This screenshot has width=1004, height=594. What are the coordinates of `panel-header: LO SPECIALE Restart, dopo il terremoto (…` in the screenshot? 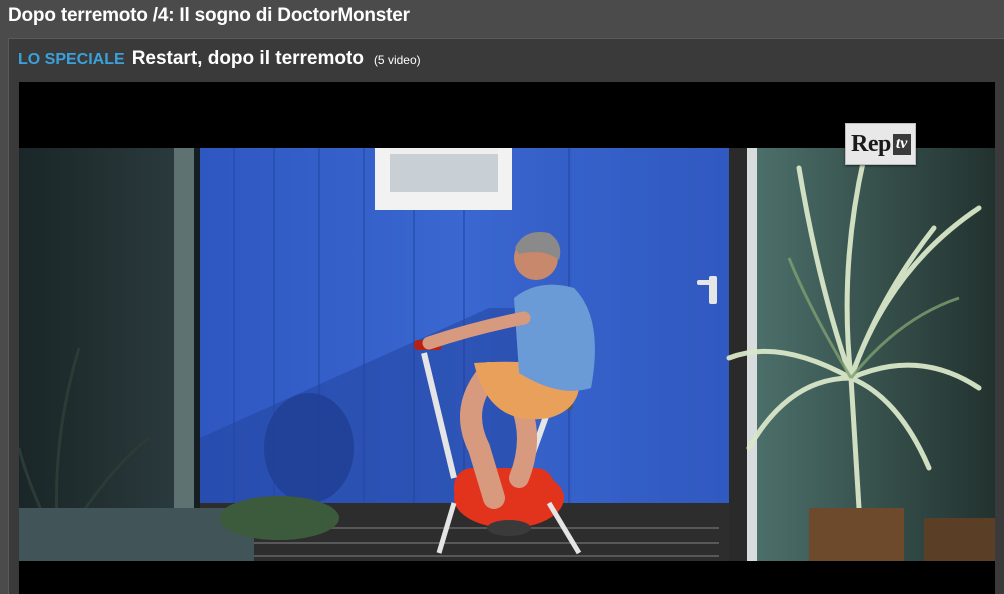 It's located at (219, 59).